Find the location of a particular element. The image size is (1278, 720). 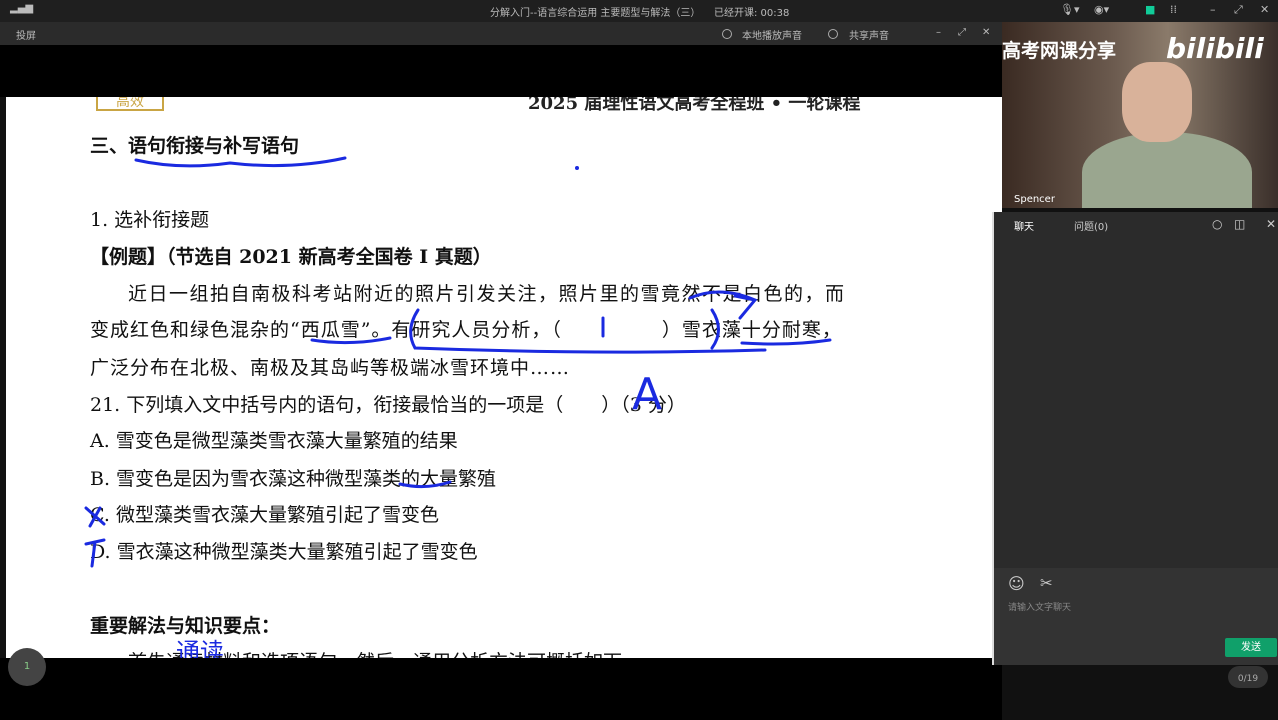

video-person-head is located at coordinates (1157, 102).